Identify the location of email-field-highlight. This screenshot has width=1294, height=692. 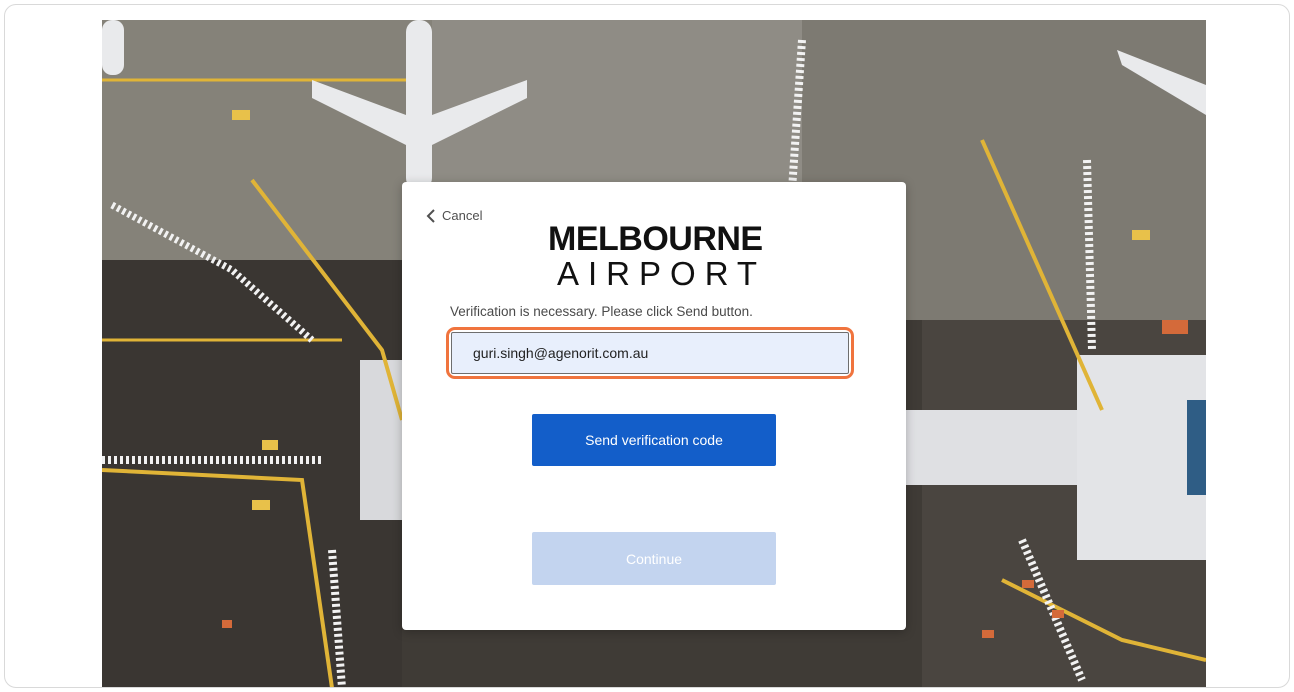
(650, 353).